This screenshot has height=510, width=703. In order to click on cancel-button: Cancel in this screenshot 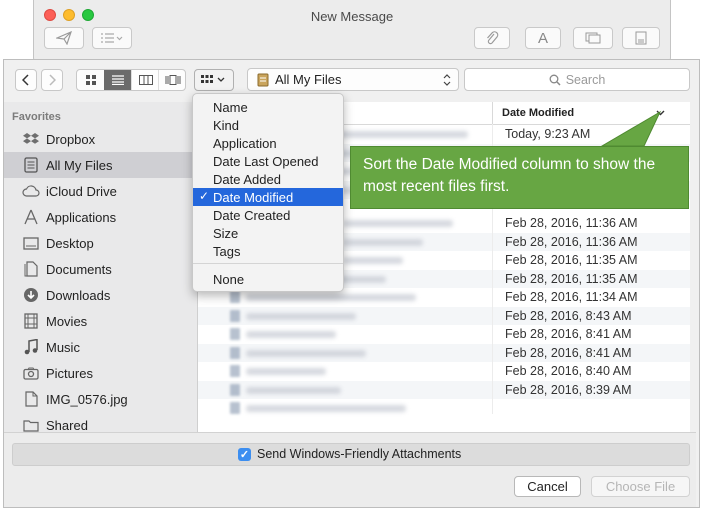, I will do `click(547, 486)`.